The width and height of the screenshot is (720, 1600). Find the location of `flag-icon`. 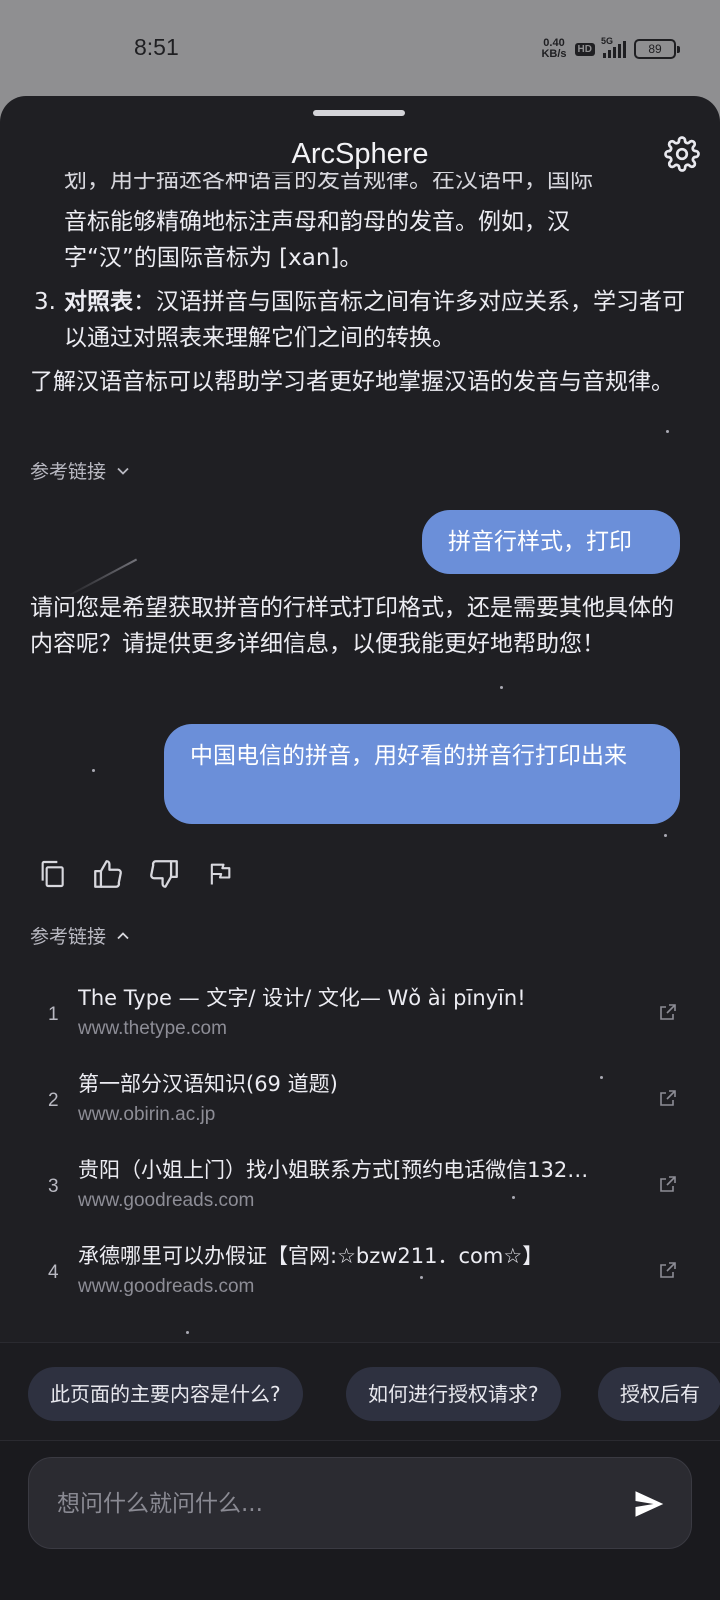

flag-icon is located at coordinates (220, 874).